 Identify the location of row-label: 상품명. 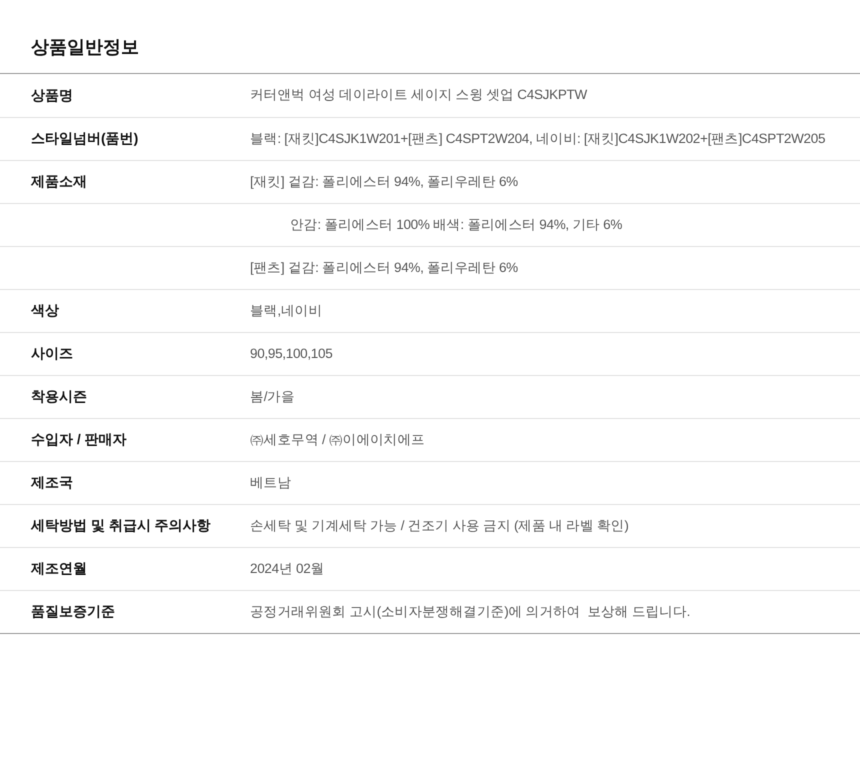
(52, 94).